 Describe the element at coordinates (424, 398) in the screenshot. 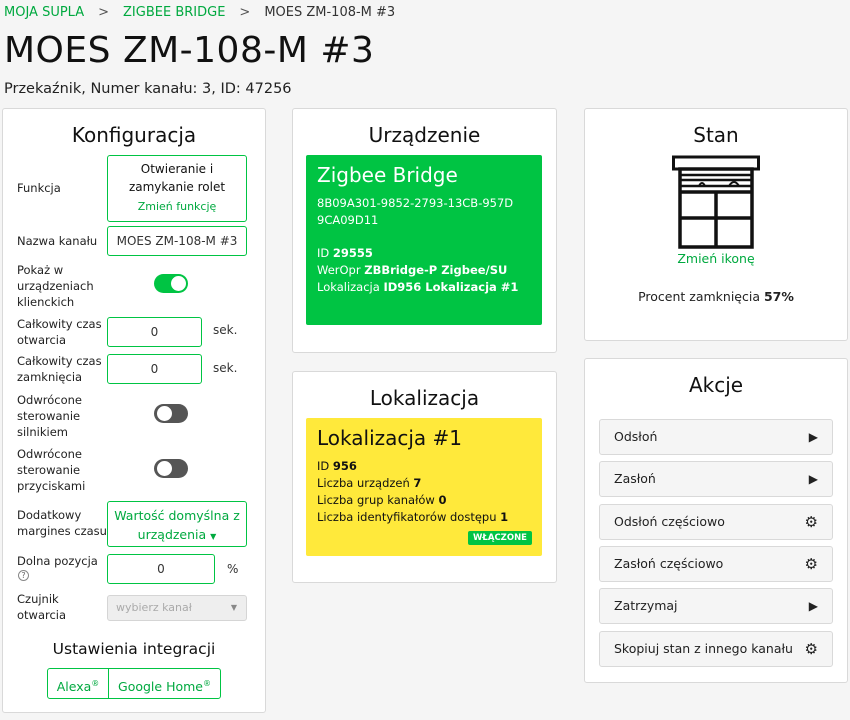

I see `location-title: Lokalizacja` at that location.